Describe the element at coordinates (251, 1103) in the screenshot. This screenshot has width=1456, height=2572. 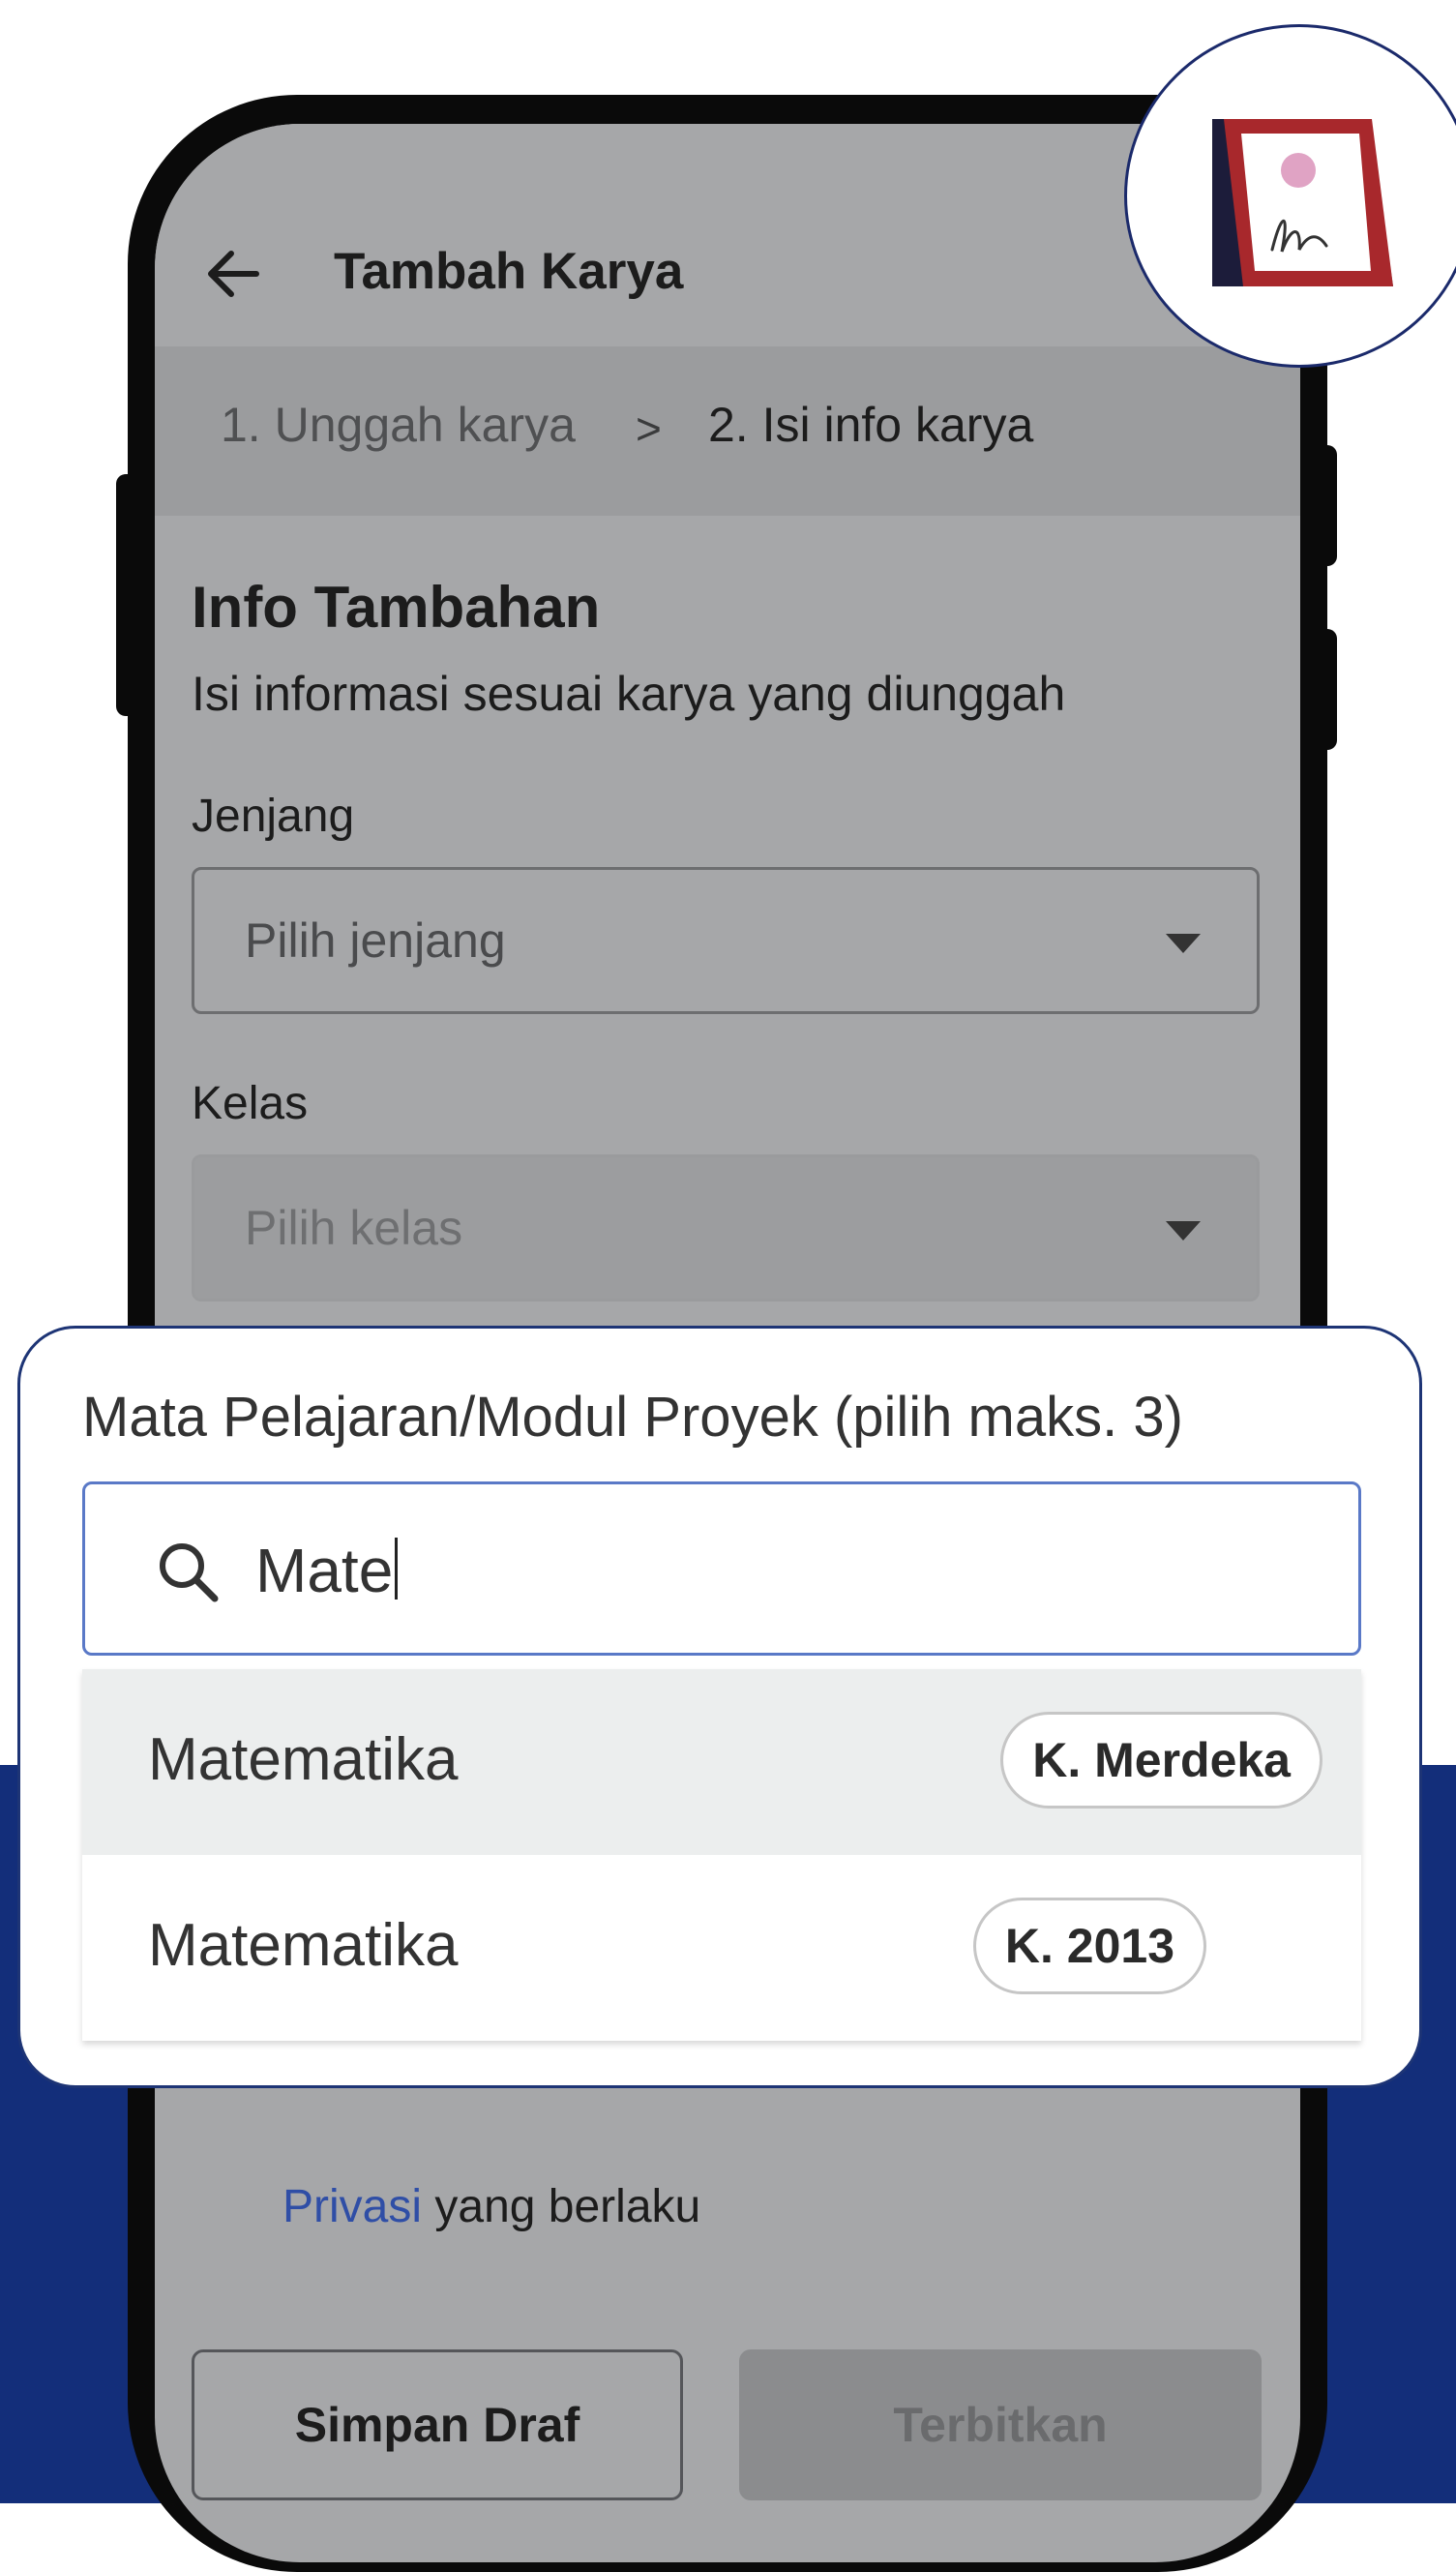
I see `kelas-label: Kelas` at that location.